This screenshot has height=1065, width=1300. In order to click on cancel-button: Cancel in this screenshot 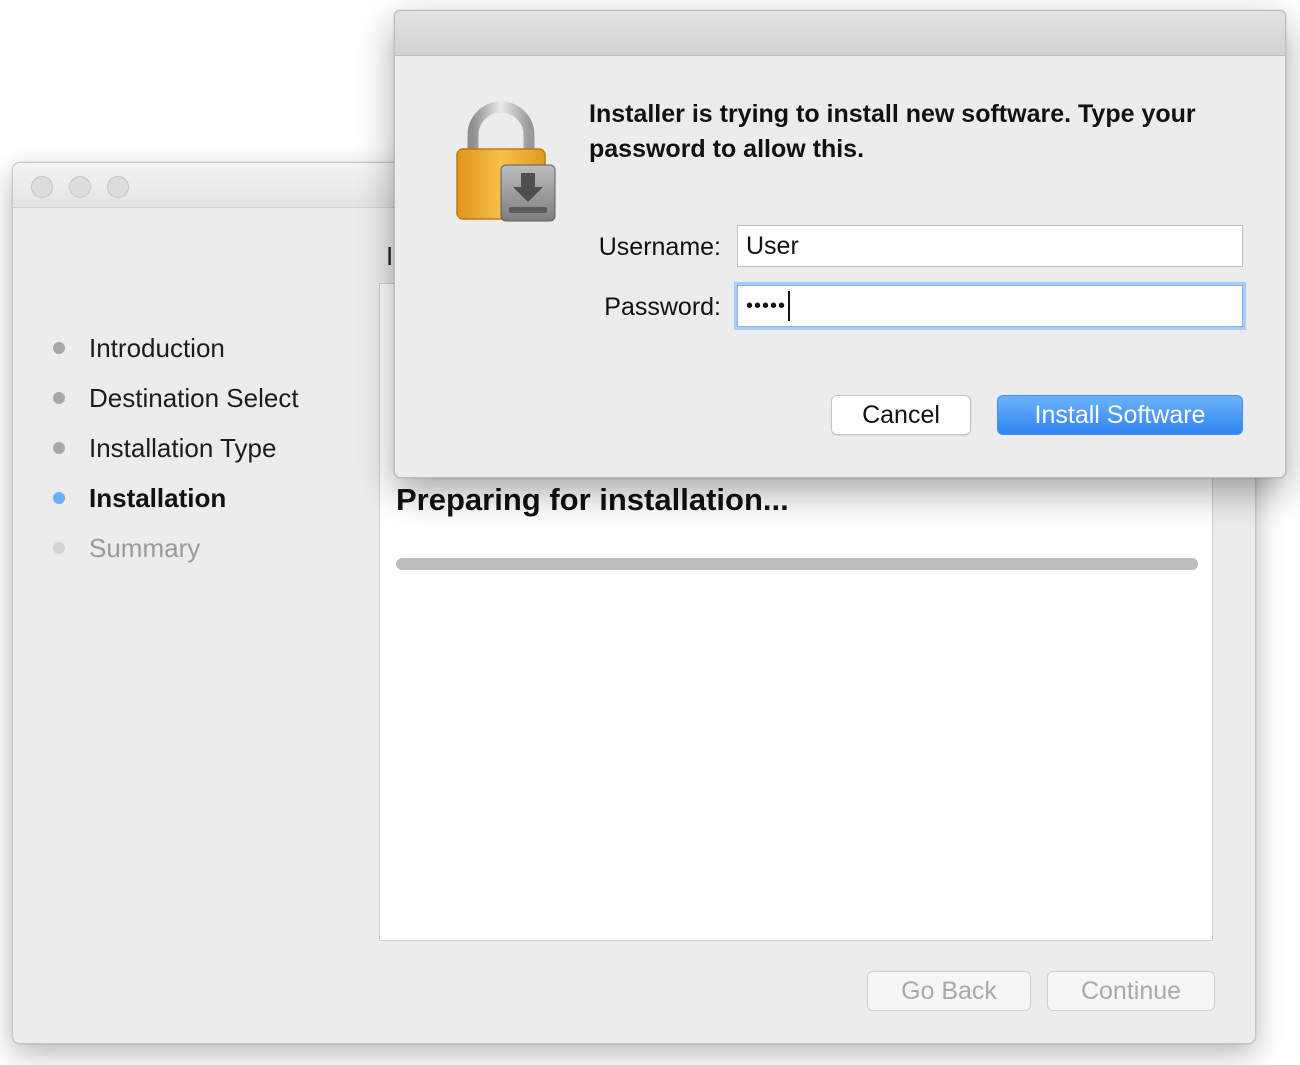, I will do `click(901, 415)`.